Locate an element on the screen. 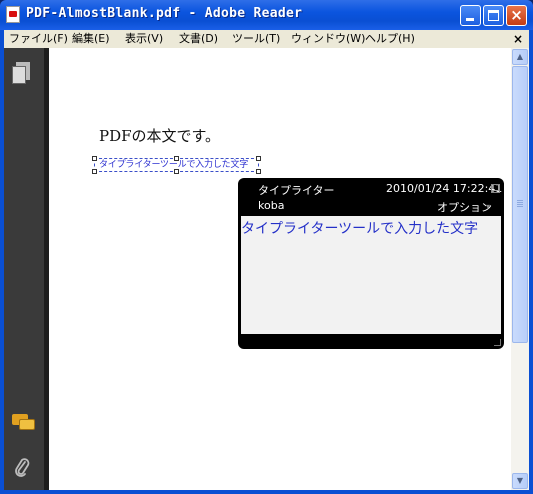 The height and width of the screenshot is (494, 533). close-button: × is located at coordinates (516, 15).